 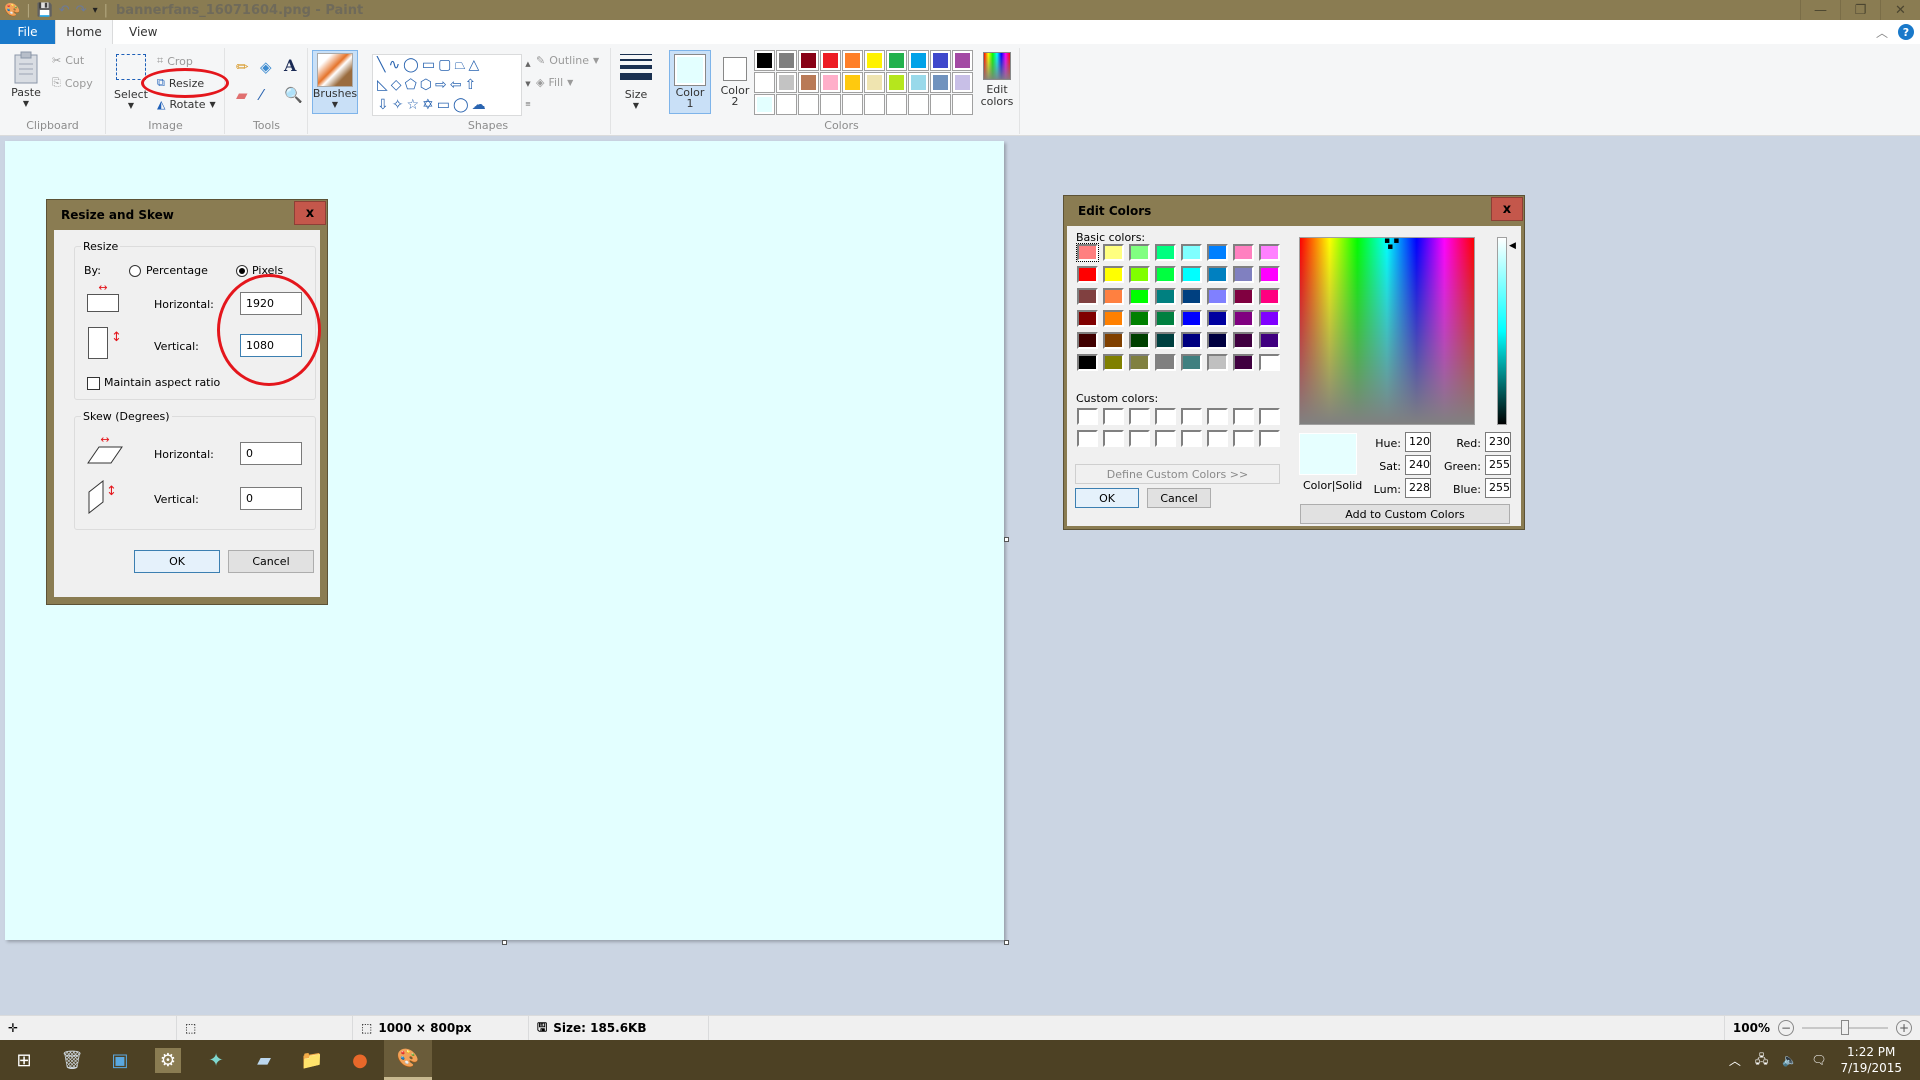 What do you see at coordinates (266, 67) in the screenshot?
I see `fill-bucket-icon: ◈` at bounding box center [266, 67].